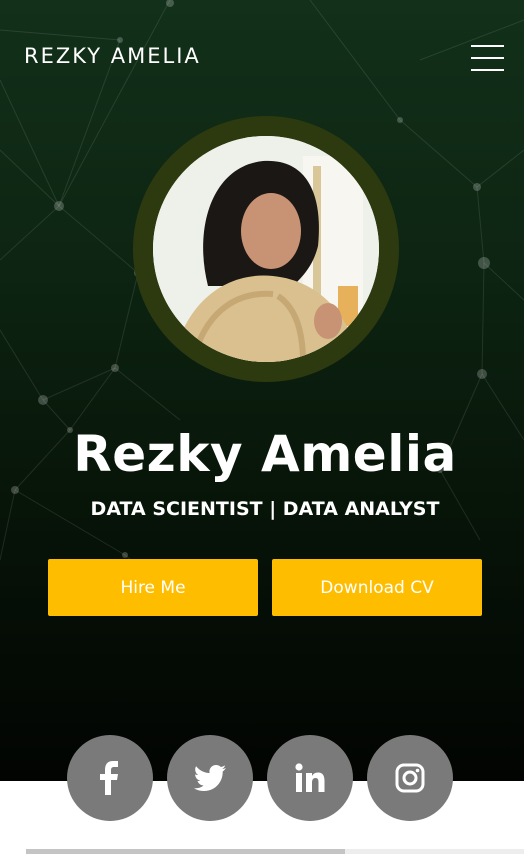  Describe the element at coordinates (377, 587) in the screenshot. I see `download-cv-button: Download CV` at that location.